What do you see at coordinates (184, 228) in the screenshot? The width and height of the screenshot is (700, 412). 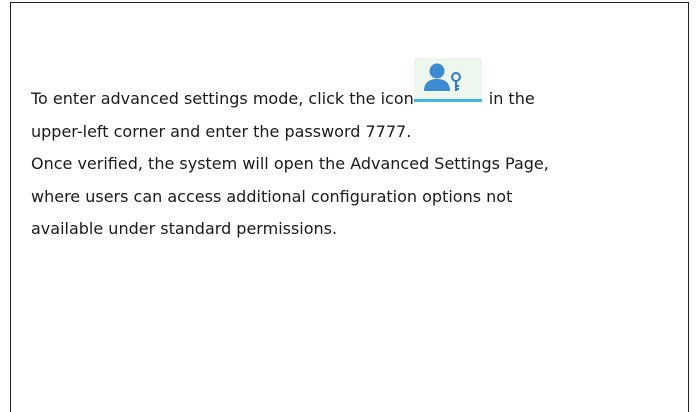 I see `instruction-line-5: available under standard permissions.` at bounding box center [184, 228].